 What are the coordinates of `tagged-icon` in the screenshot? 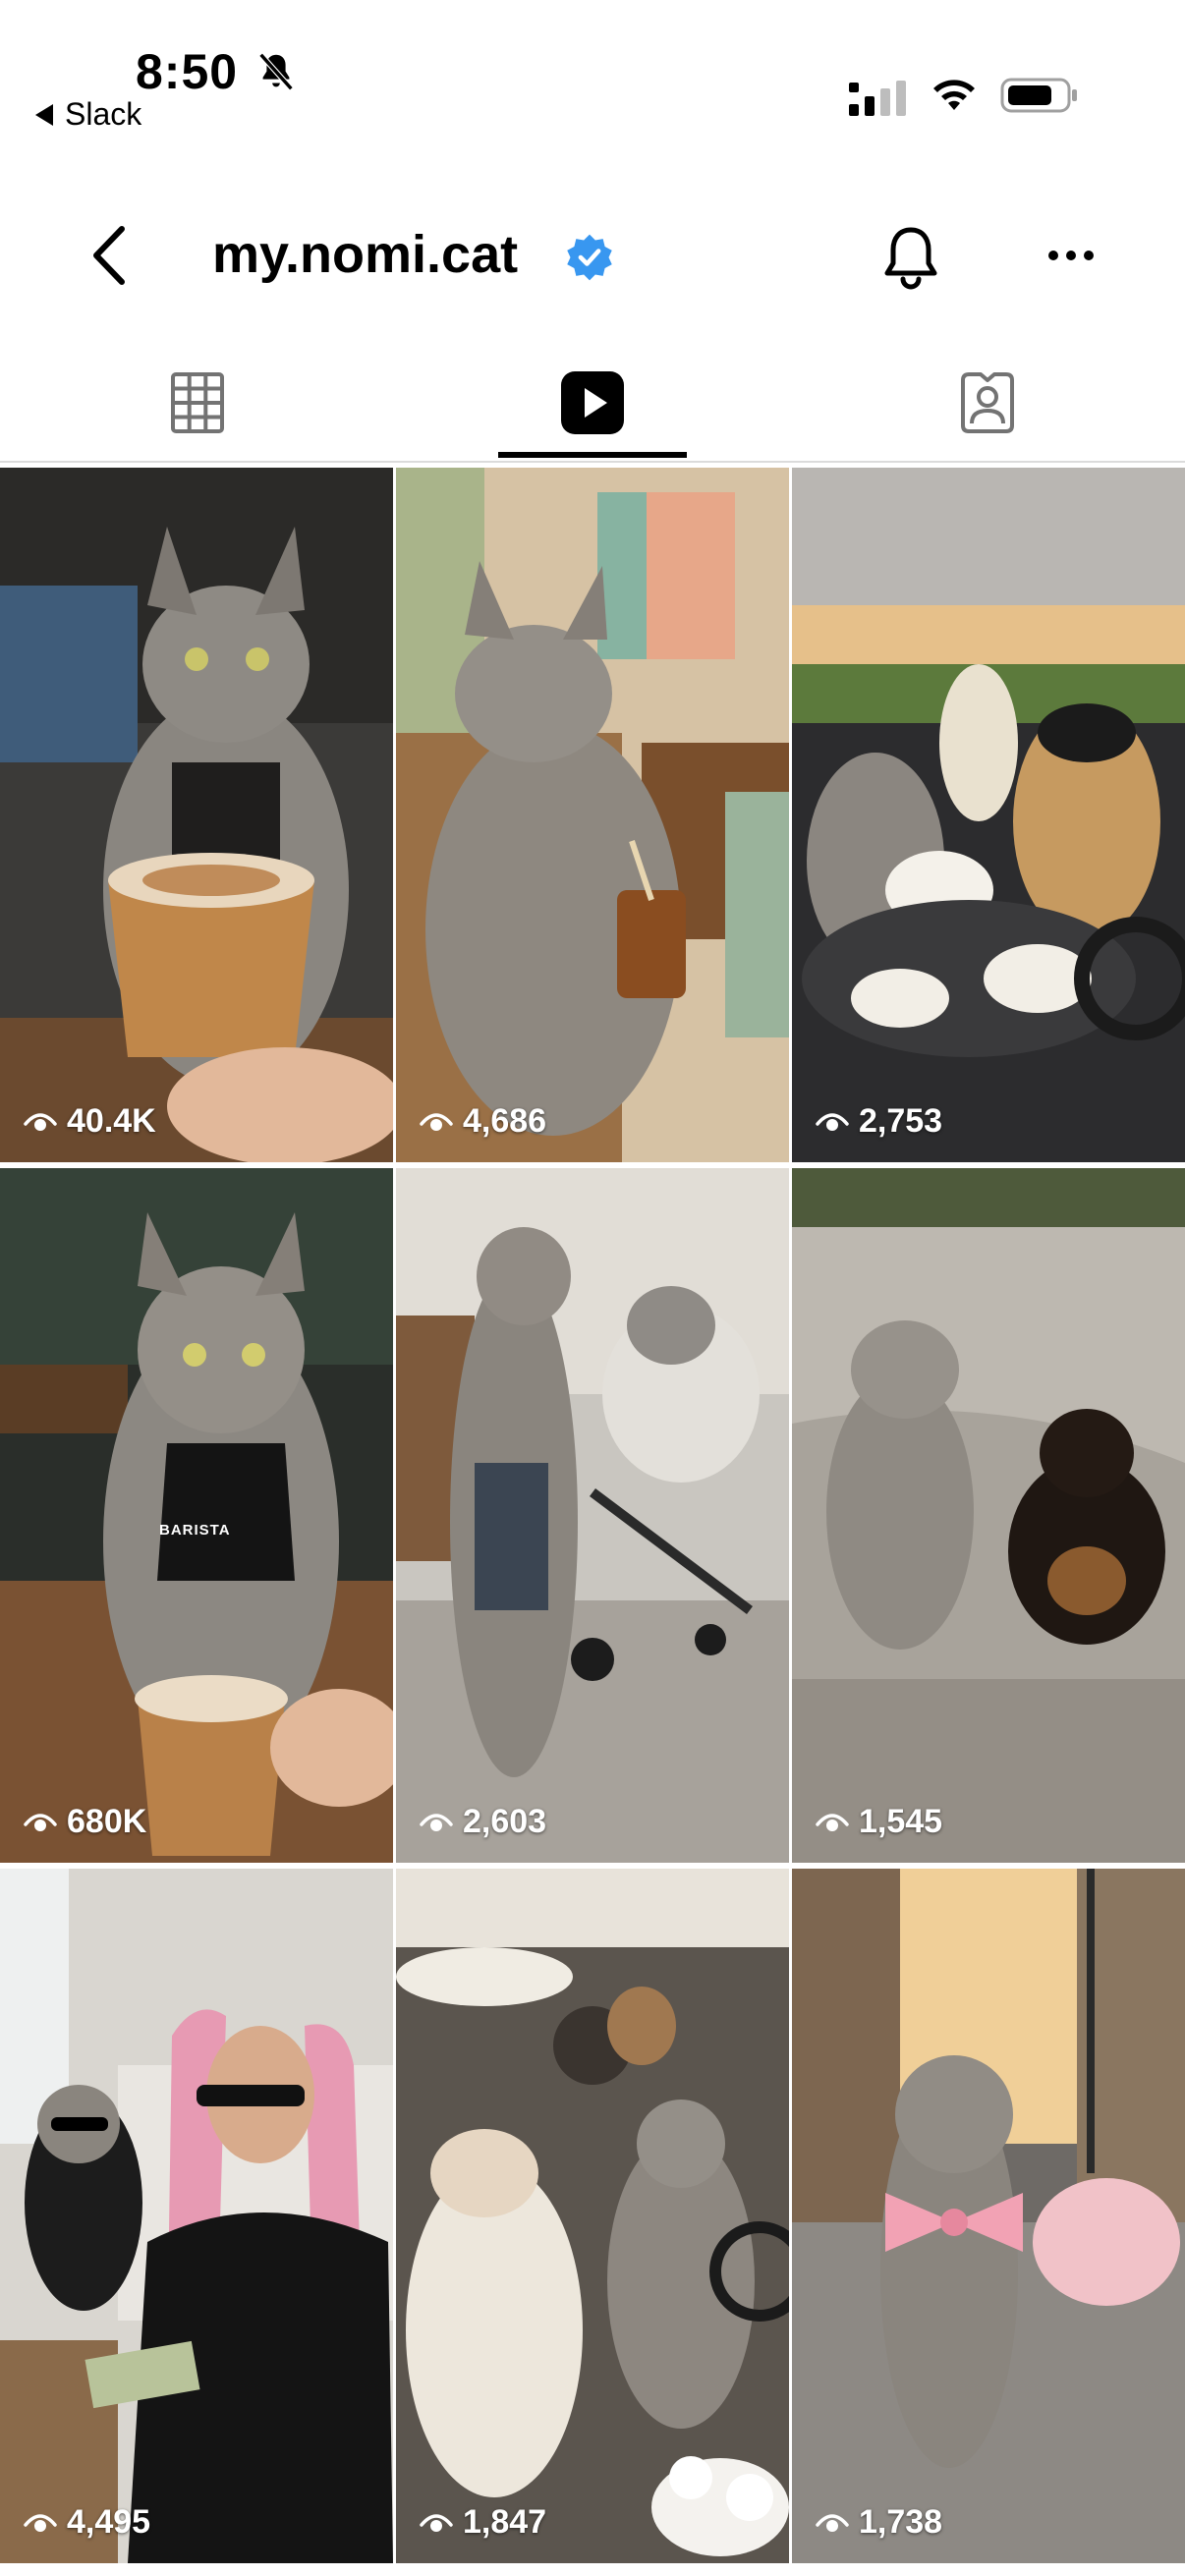 It's located at (988, 402).